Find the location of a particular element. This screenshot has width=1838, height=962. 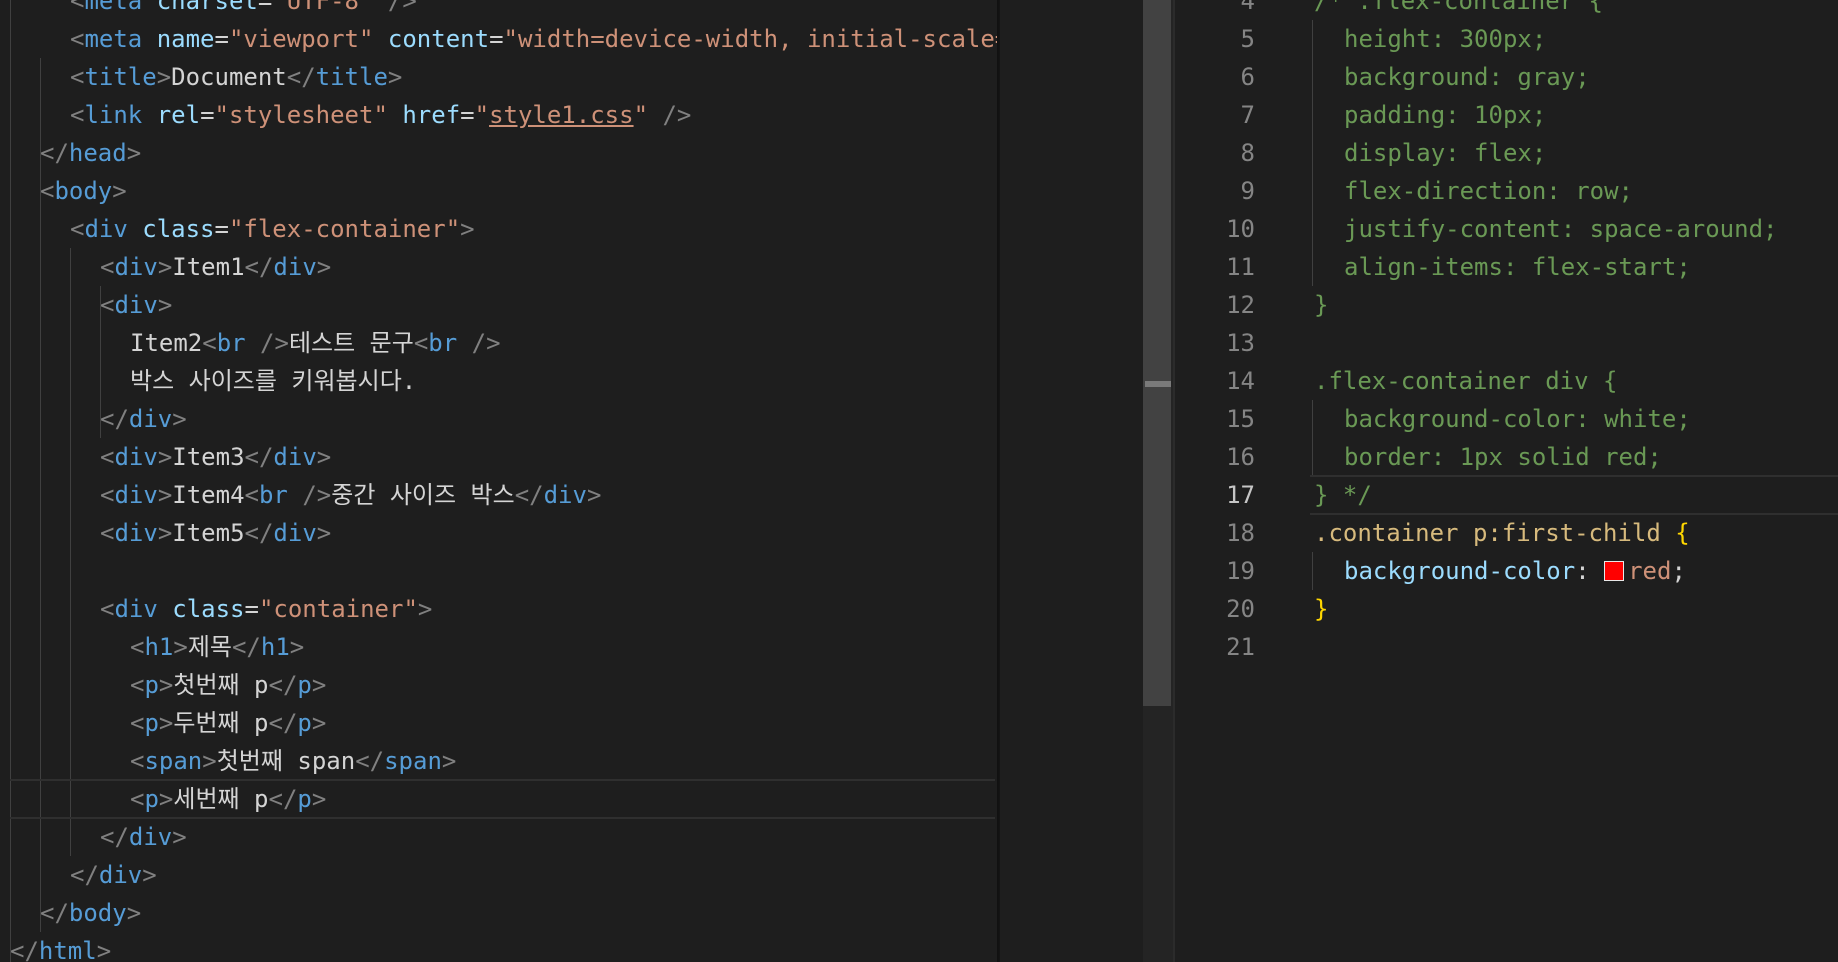

code-line: 19 background-color: red; is located at coordinates (1506, 571).